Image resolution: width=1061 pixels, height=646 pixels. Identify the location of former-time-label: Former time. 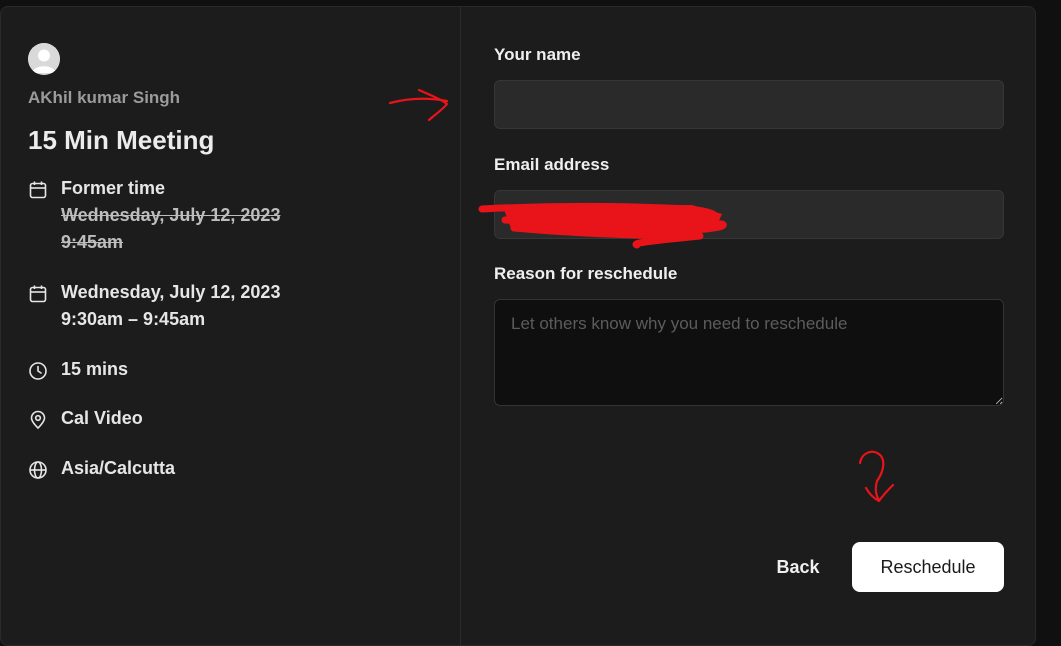
(113, 188).